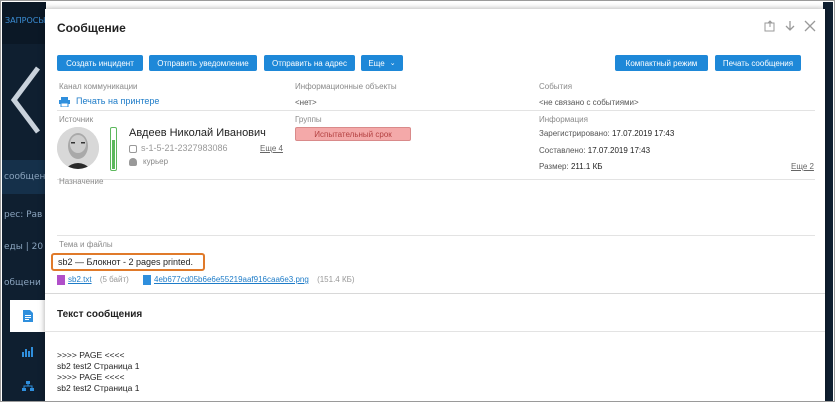 The height and width of the screenshot is (402, 835). I want to click on hierarchy-icon, so click(28, 386).